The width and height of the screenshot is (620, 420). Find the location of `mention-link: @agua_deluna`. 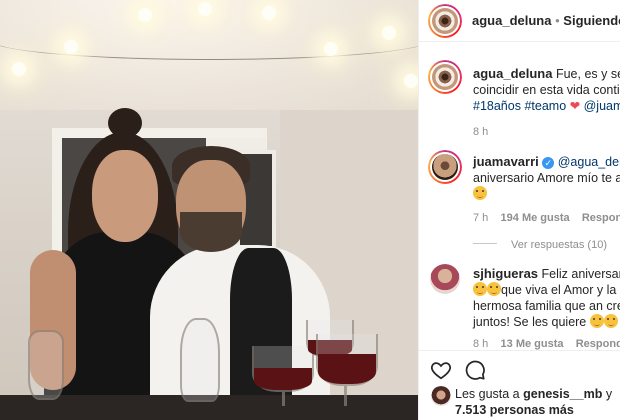

mention-link: @agua_deluna is located at coordinates (589, 162).